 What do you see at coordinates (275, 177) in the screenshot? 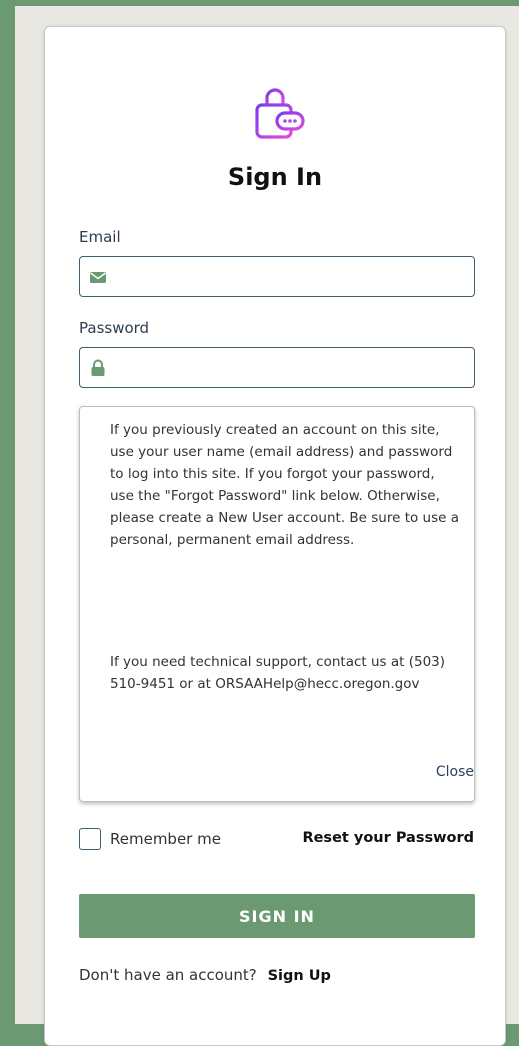
I see `page-title: Sign In` at bounding box center [275, 177].